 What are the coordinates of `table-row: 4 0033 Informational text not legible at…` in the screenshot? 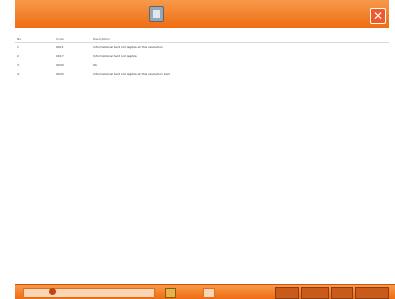 It's located at (202, 74).